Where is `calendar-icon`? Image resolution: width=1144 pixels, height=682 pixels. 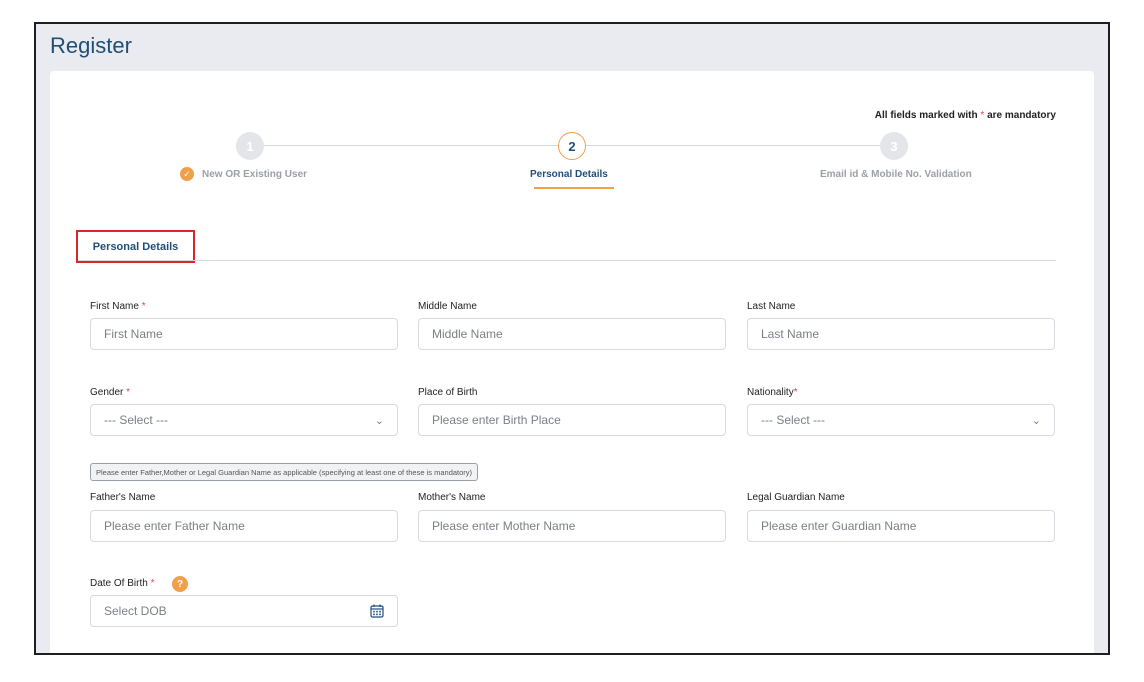 calendar-icon is located at coordinates (377, 611).